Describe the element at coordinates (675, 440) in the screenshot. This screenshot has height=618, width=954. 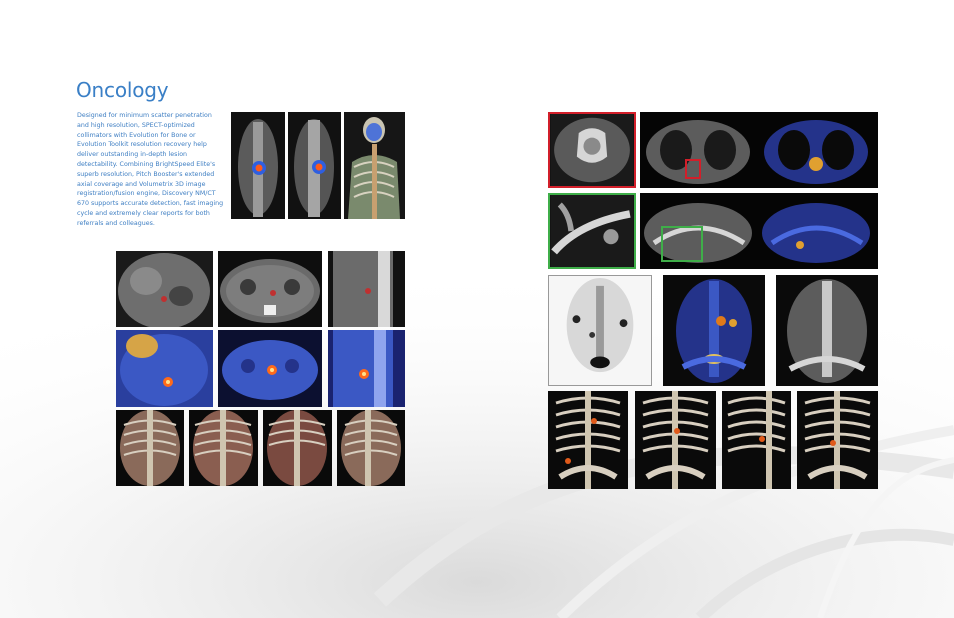
I see `3d-skeleton-render-2` at that location.